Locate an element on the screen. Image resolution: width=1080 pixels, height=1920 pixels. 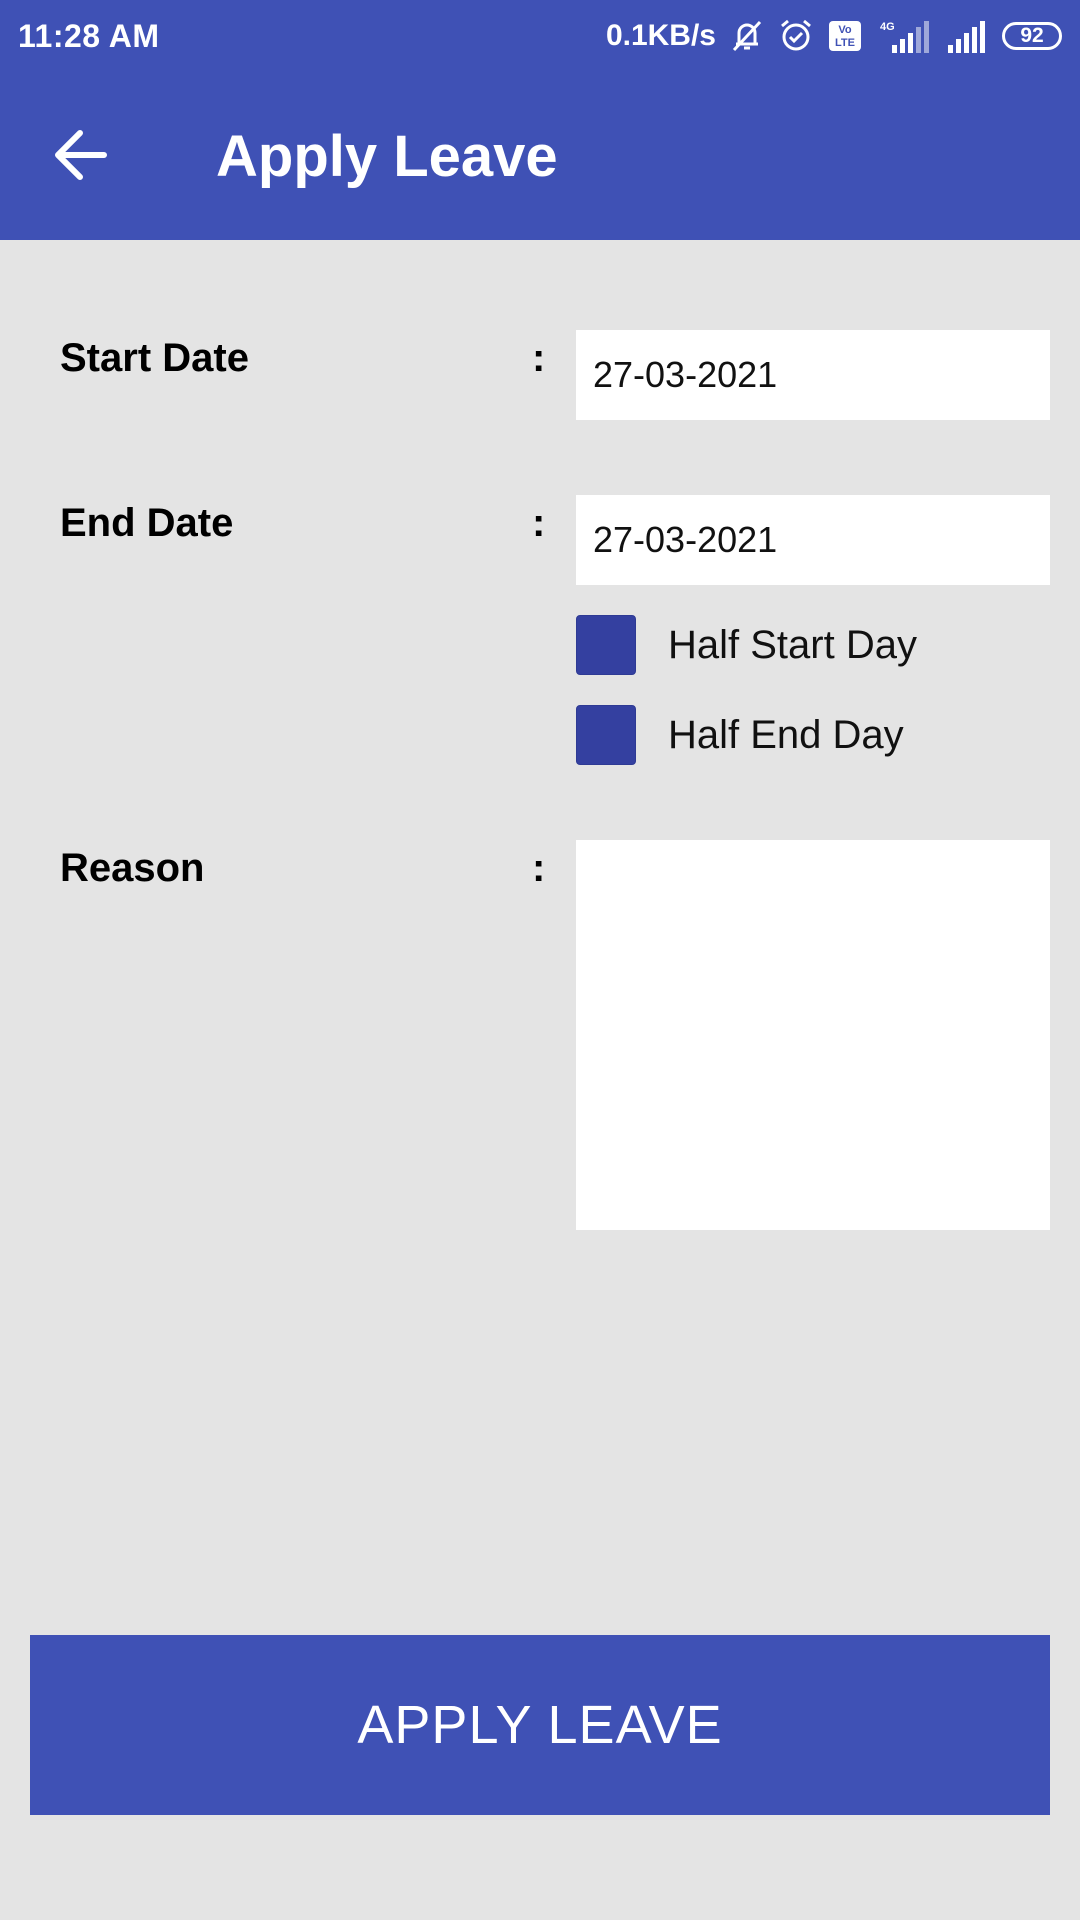
start-date-colon: : is located at coordinates (539, 358).